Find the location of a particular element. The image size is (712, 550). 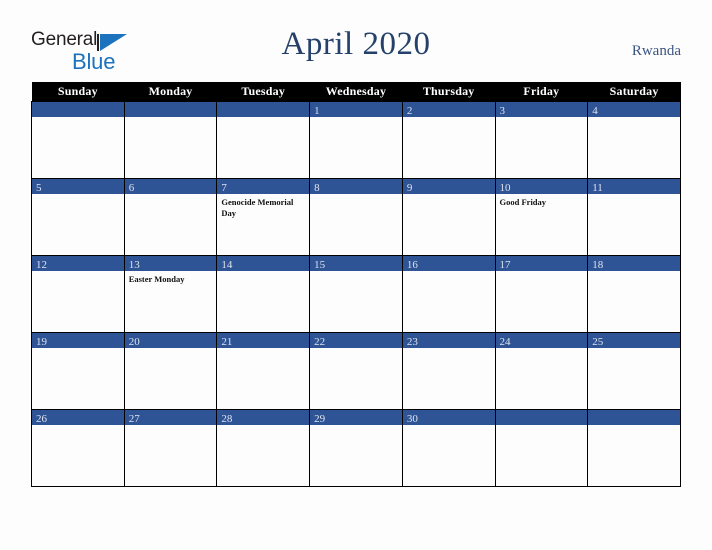

calendar-day-cell: 7 Genocide Memorial Day is located at coordinates (263, 217).